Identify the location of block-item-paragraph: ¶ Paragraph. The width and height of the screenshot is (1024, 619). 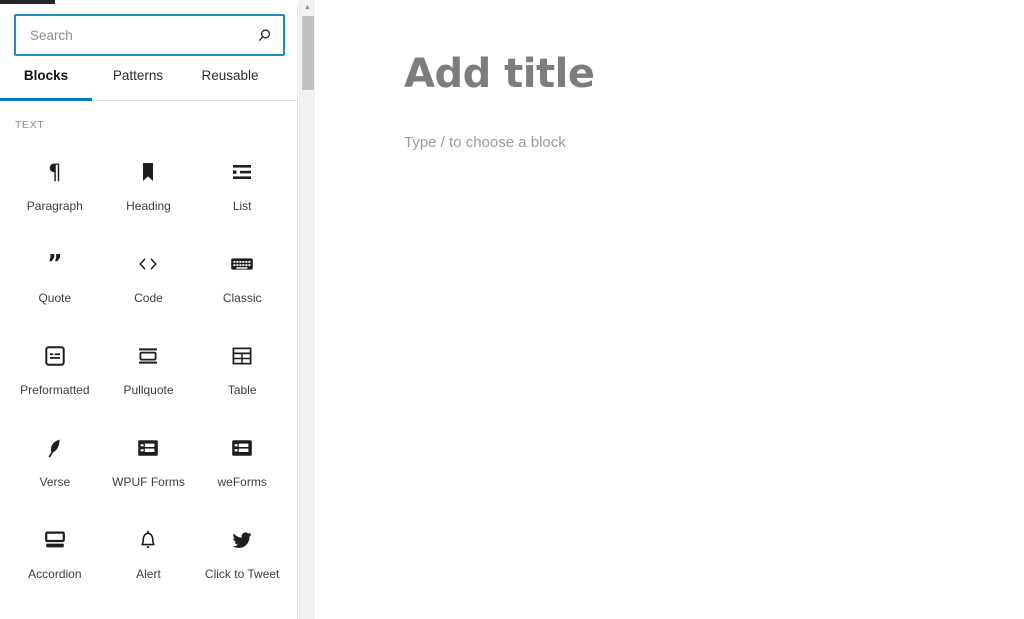
(55, 191).